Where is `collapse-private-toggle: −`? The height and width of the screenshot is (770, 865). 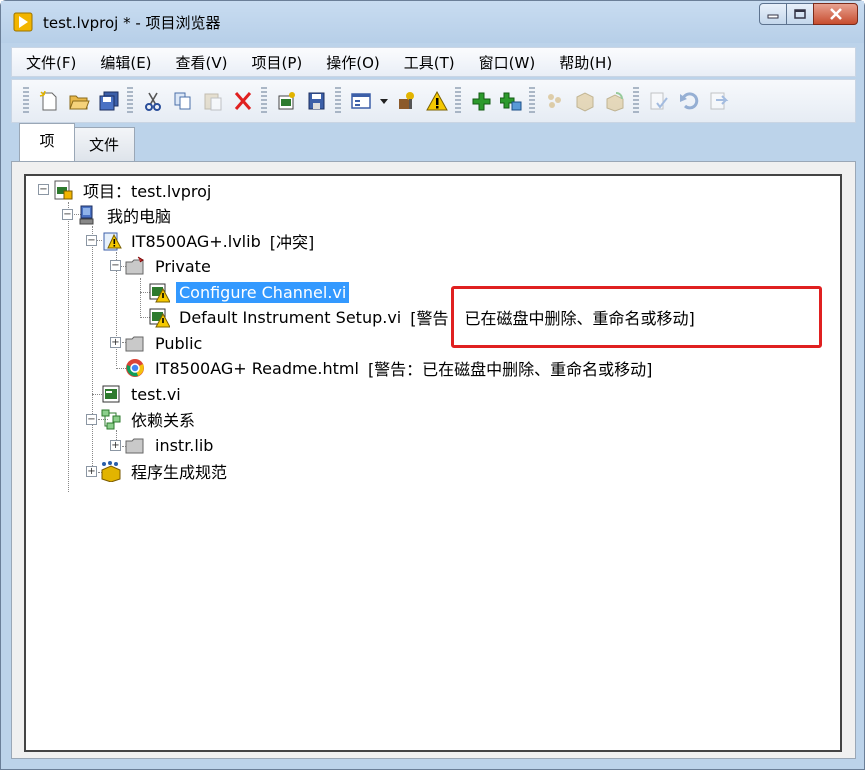 collapse-private-toggle: − is located at coordinates (115, 265).